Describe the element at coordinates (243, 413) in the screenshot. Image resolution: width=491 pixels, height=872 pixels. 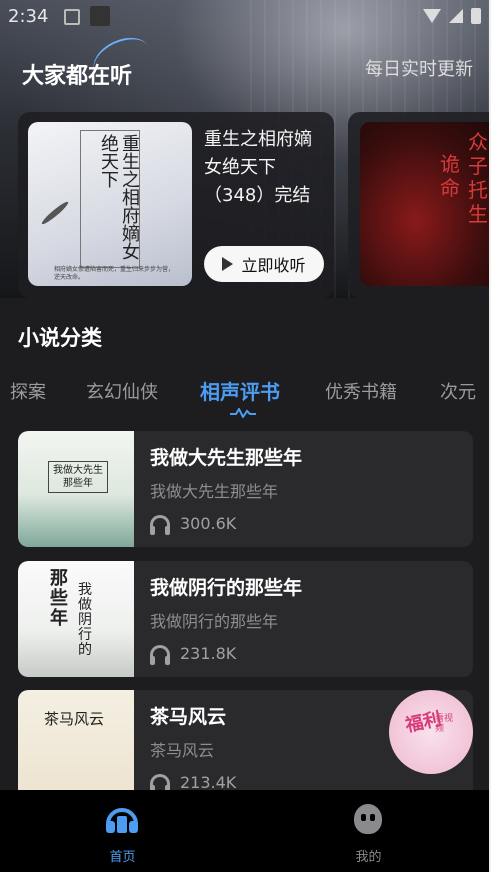
I see `active-tab-indicator` at that location.